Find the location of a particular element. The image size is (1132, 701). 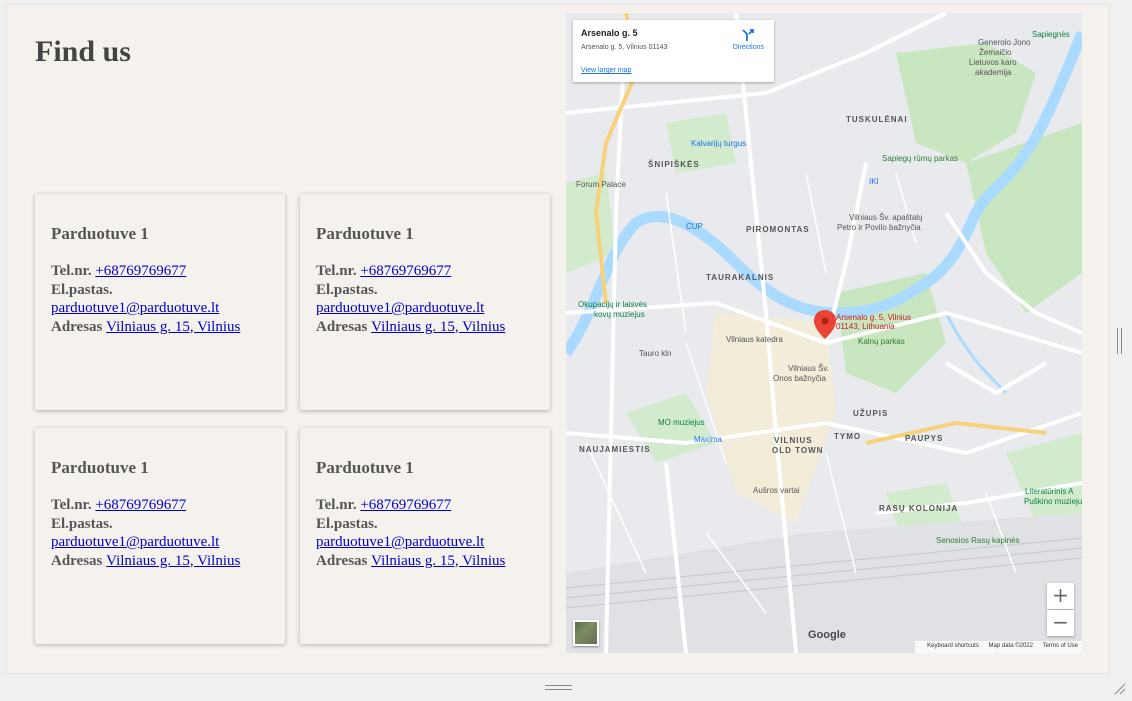

poi-label: Vilniaus Šv. is located at coordinates (808, 368).